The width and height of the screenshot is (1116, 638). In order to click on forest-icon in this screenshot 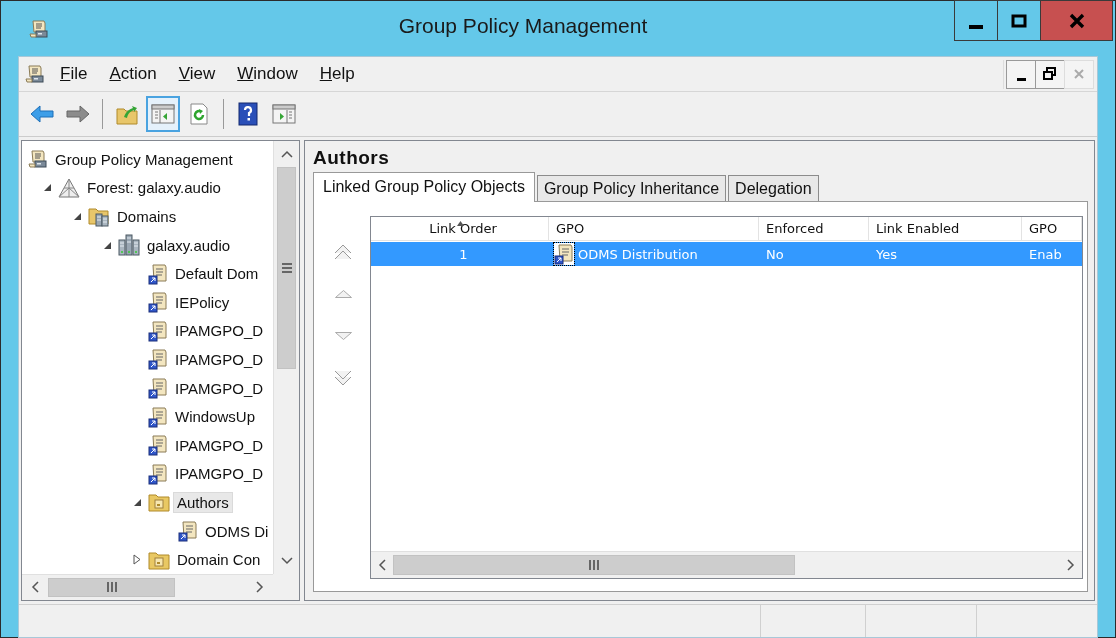, I will do `click(69, 187)`.